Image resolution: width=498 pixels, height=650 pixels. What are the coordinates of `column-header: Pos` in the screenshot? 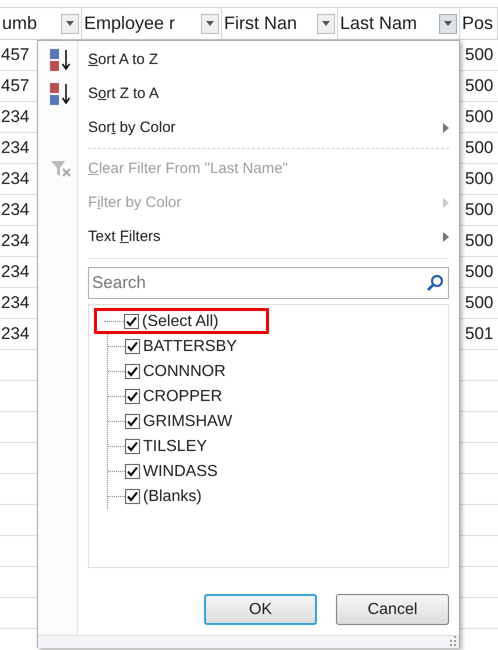 It's located at (477, 23).